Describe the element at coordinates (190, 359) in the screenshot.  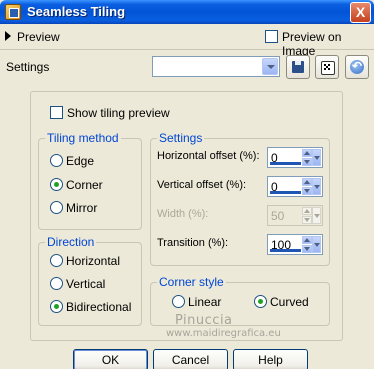
I see `cancel-button: Cancel` at that location.